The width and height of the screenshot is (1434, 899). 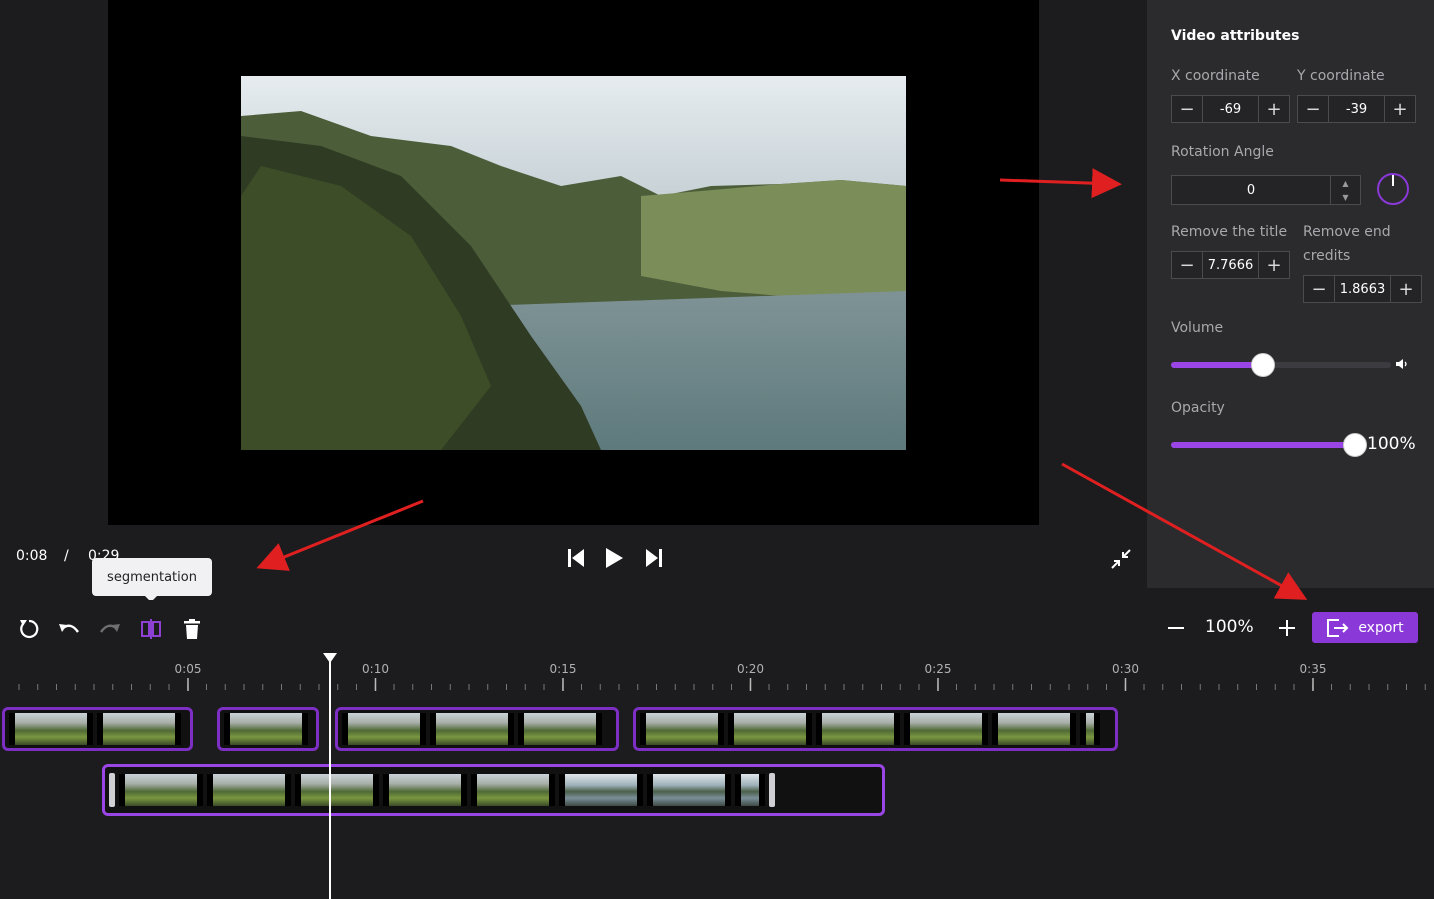 I want to click on y-coordinate-label: Y coordinate, so click(x=1341, y=76).